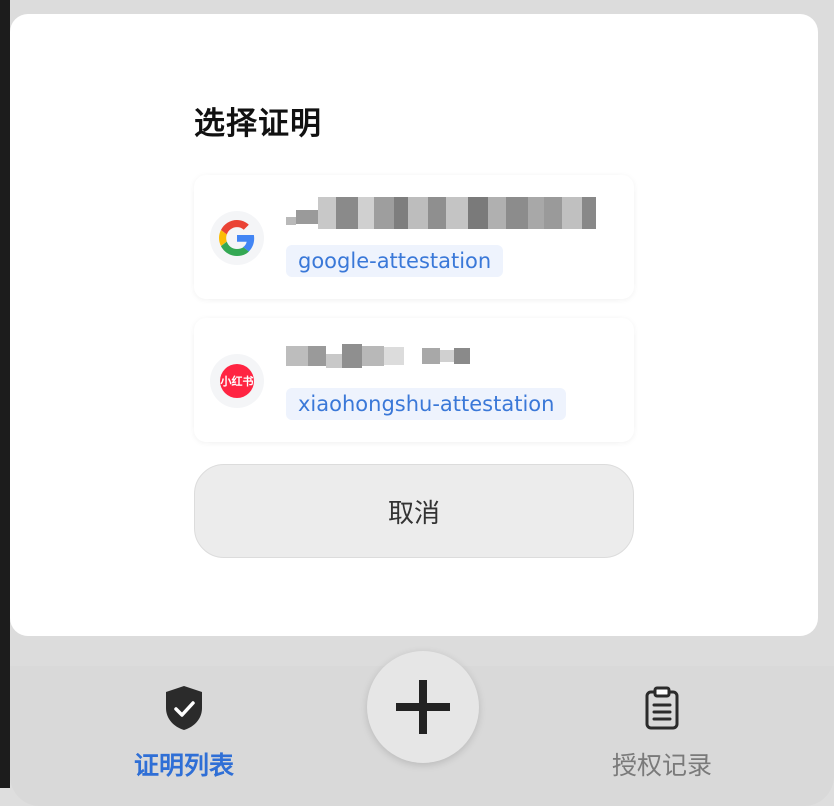  I want to click on nav-tab-authorization-records: 授权记录, so click(662, 731).